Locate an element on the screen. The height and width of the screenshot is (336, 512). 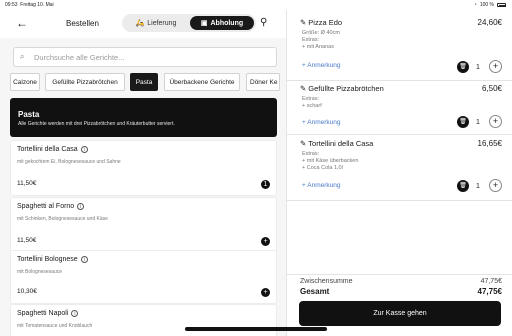
add-icon: 1 is located at coordinates (265, 184).